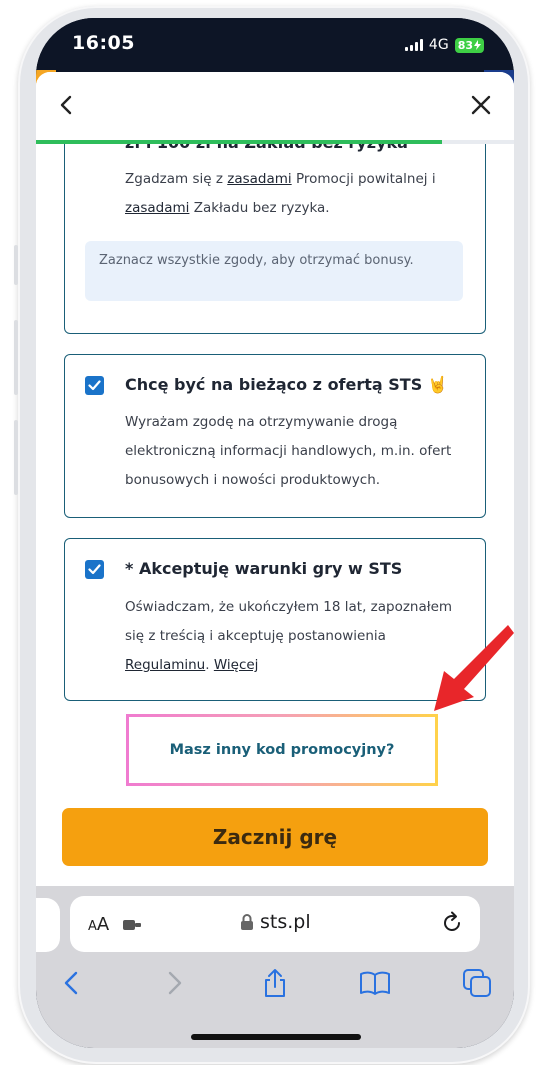 The height and width of the screenshot is (1065, 538). I want to click on more-link: Więcej, so click(236, 665).